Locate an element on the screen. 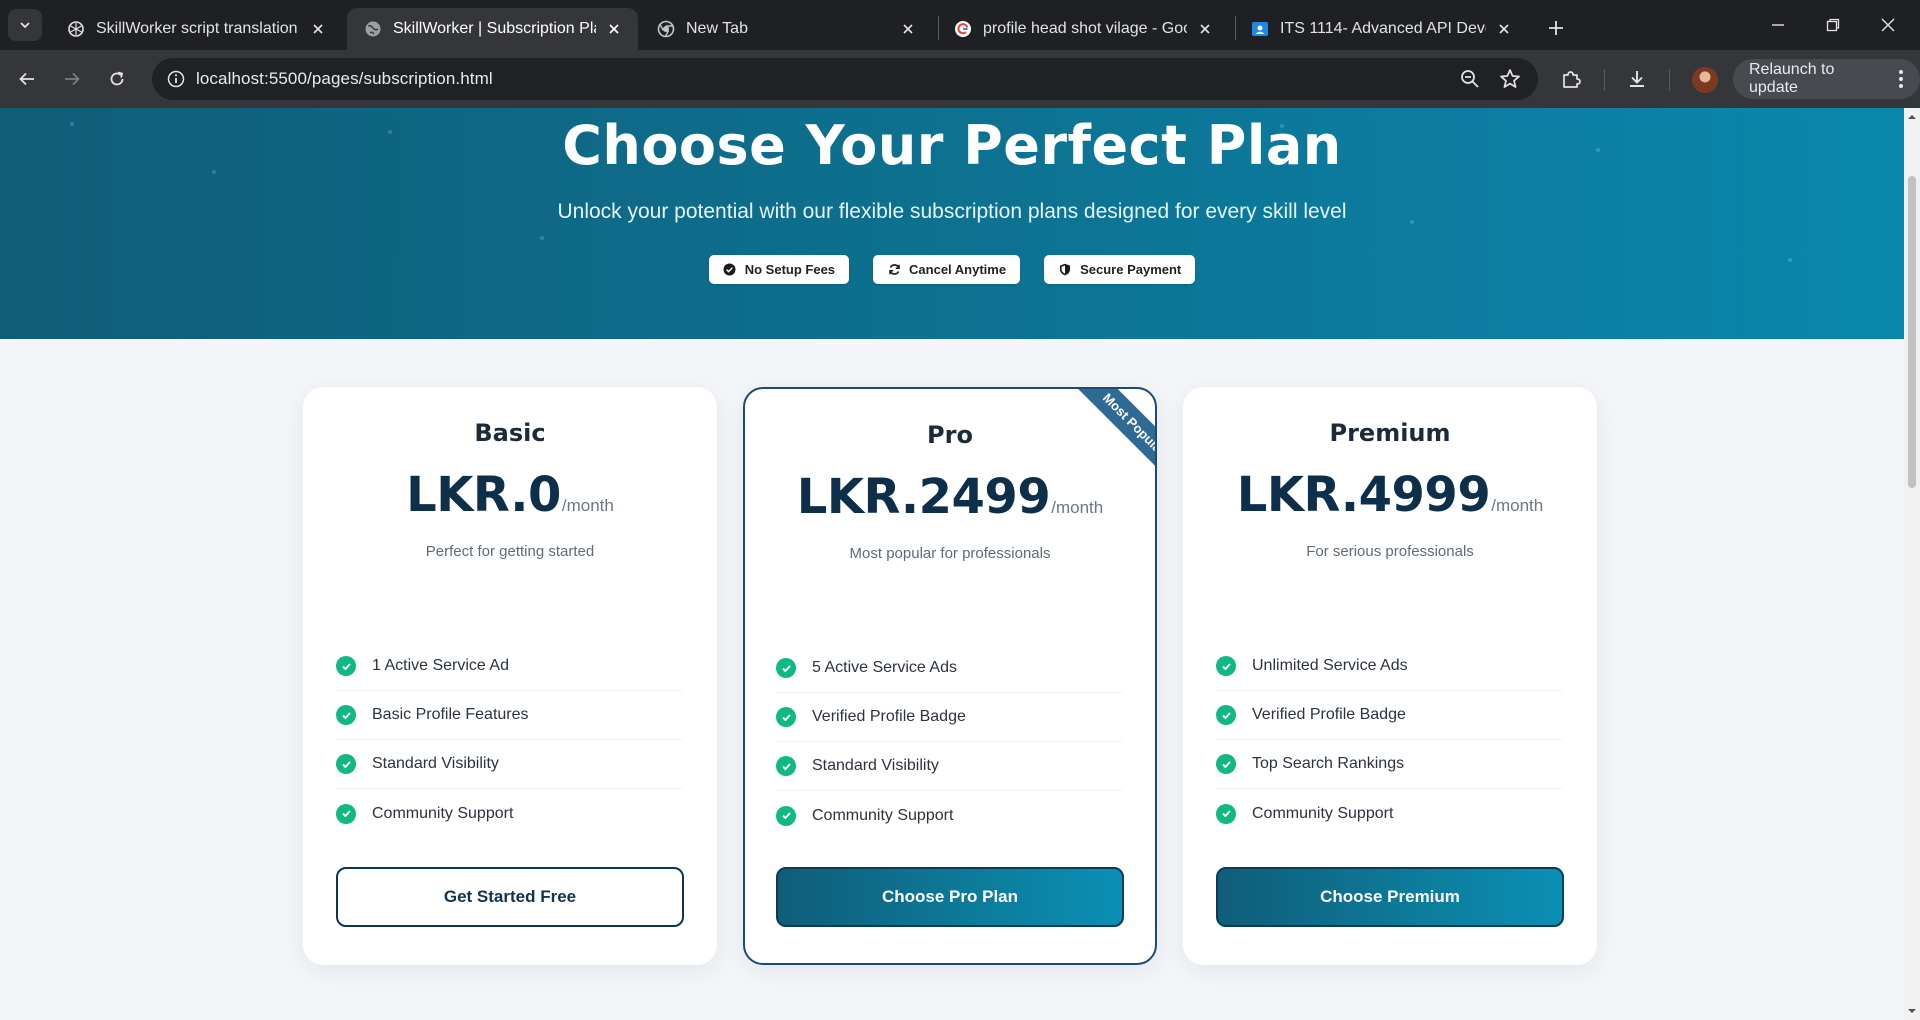 The height and width of the screenshot is (1020, 1920). feature-item: Community Support is located at coordinates (1389, 813).